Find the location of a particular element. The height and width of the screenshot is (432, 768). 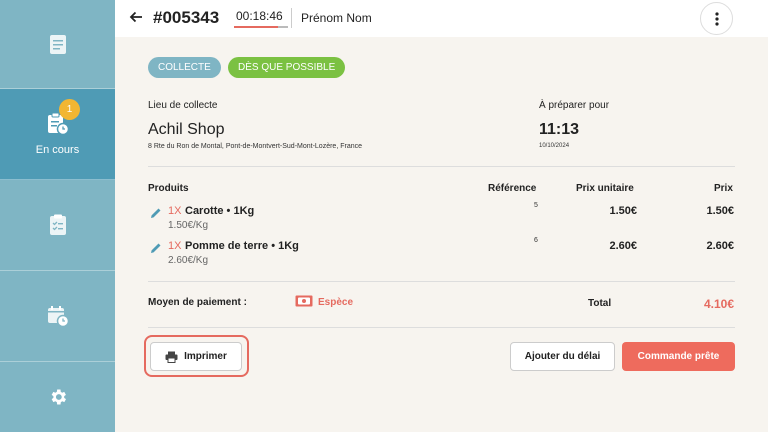

item-price: 2.60€ is located at coordinates (720, 246).